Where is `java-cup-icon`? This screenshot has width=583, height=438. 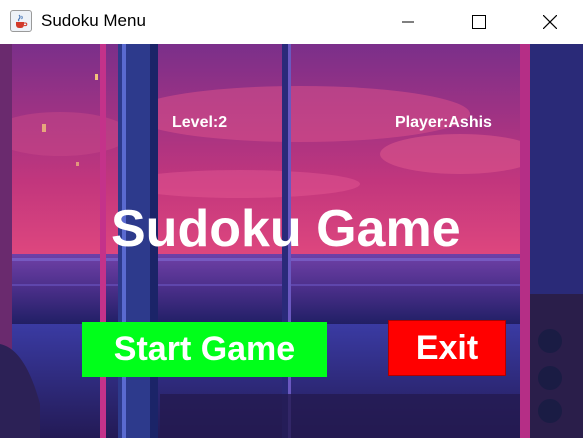
java-cup-icon is located at coordinates (21, 21).